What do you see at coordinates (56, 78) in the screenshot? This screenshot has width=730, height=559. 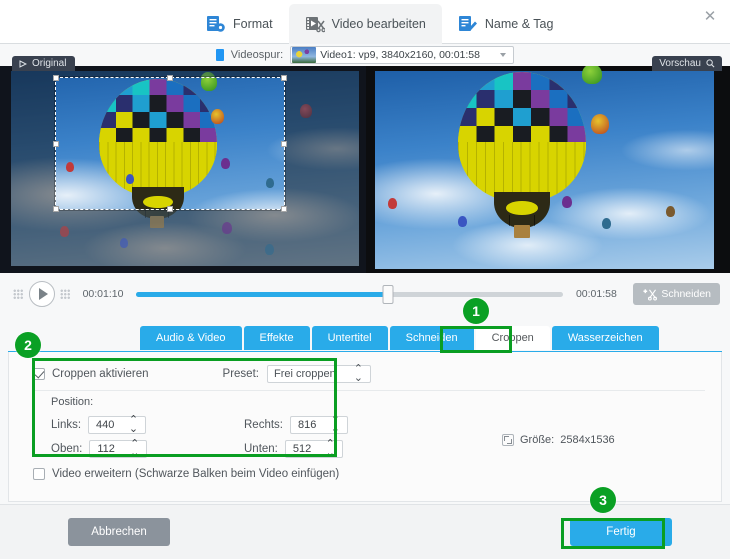 I see `crop-handle-nw` at bounding box center [56, 78].